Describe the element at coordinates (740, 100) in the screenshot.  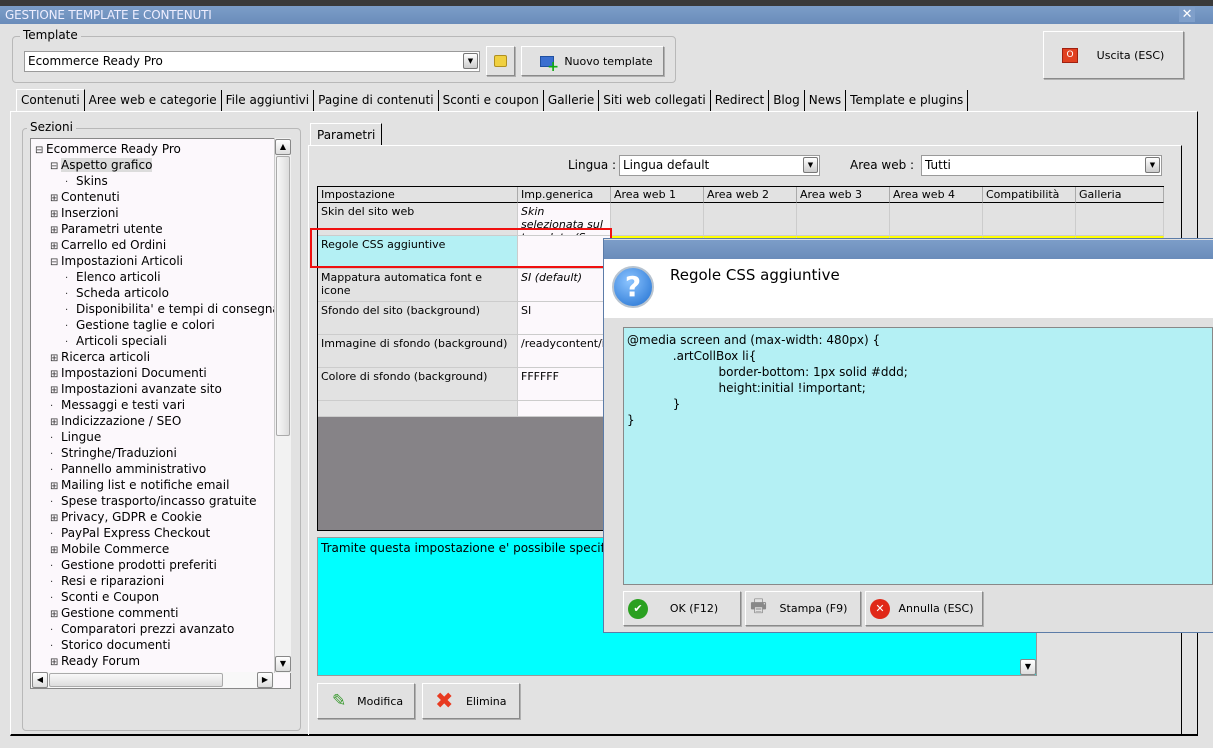
I see `tab-redirect: Redirect` at that location.